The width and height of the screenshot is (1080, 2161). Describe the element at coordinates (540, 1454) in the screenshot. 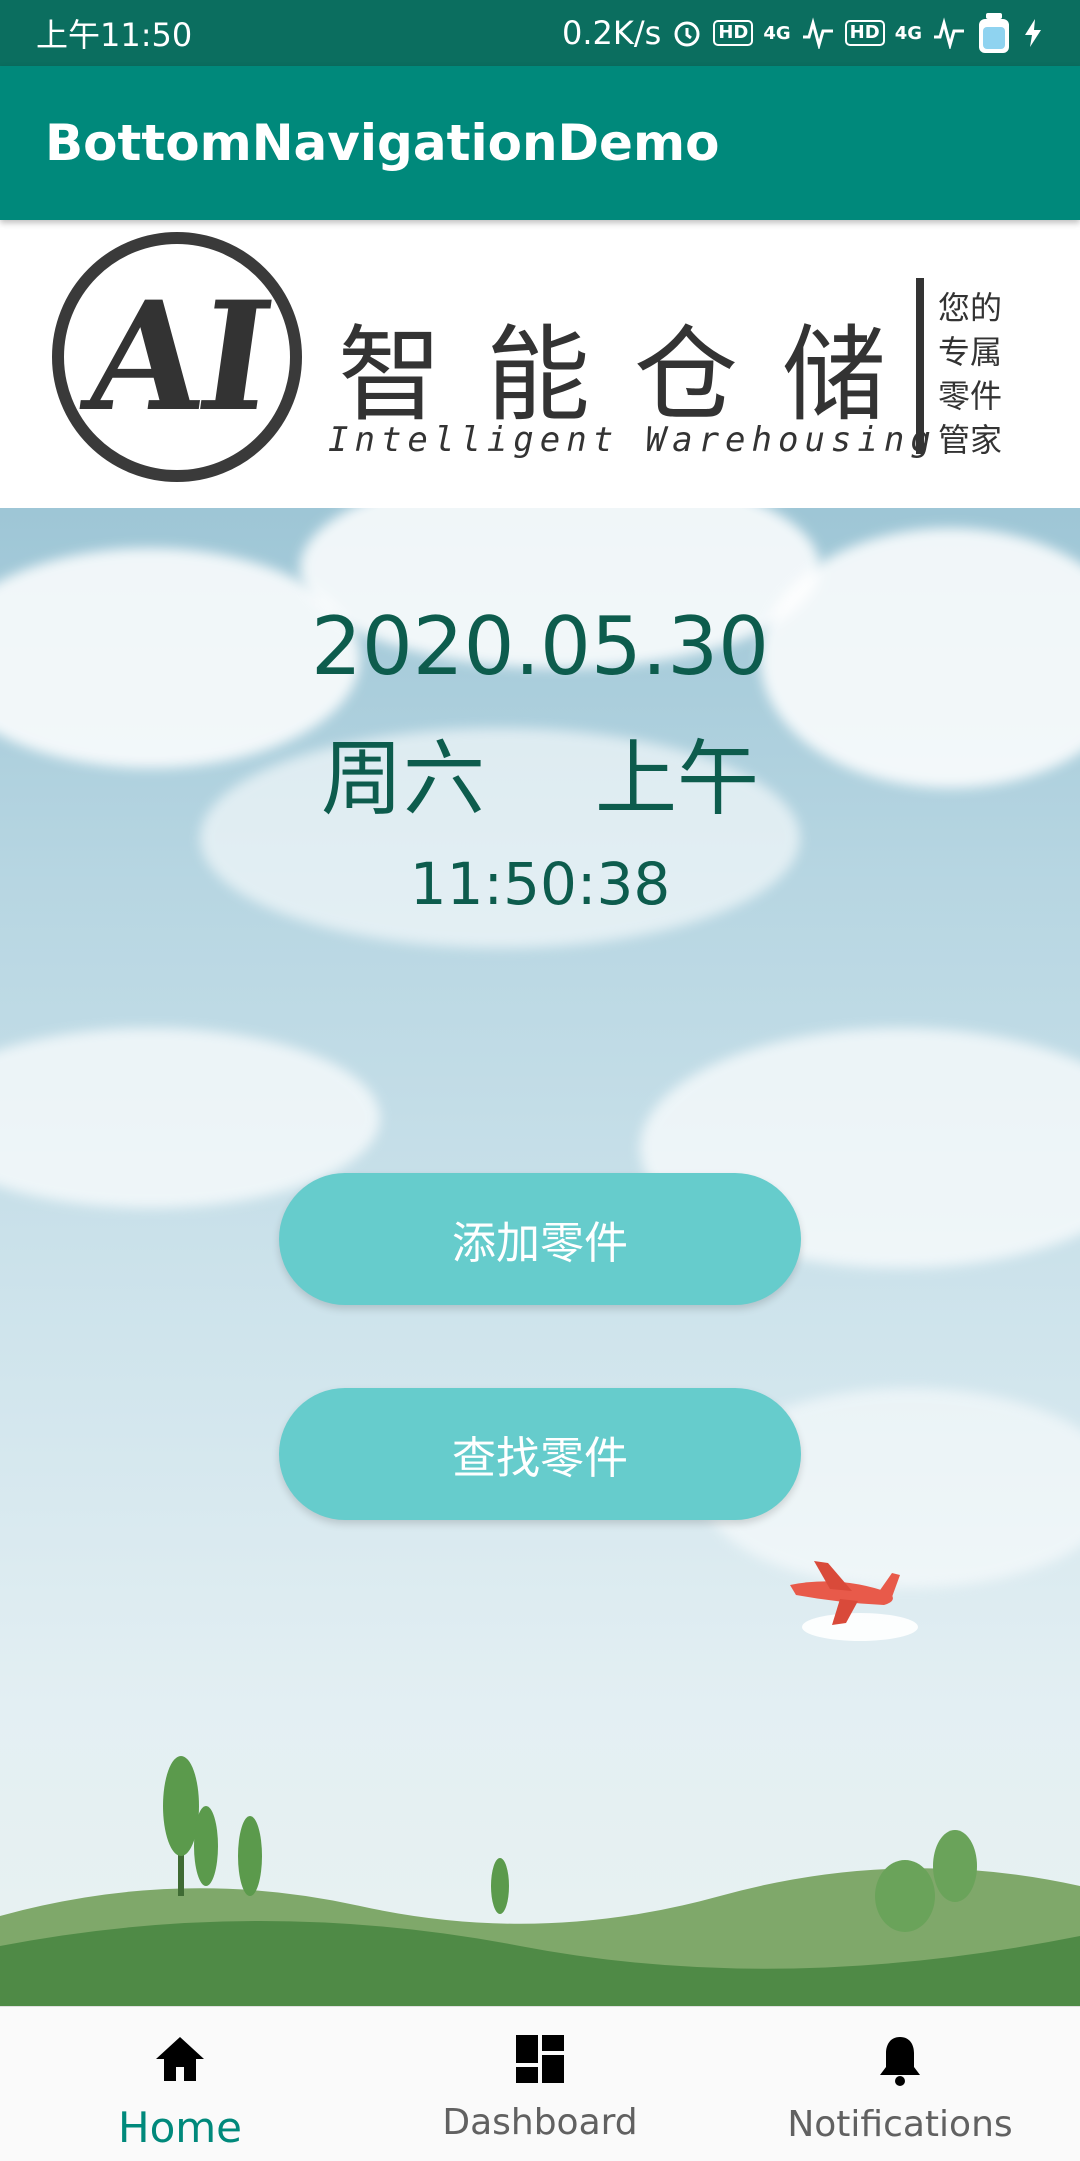

I see `find-part-button: 查找零件` at that location.